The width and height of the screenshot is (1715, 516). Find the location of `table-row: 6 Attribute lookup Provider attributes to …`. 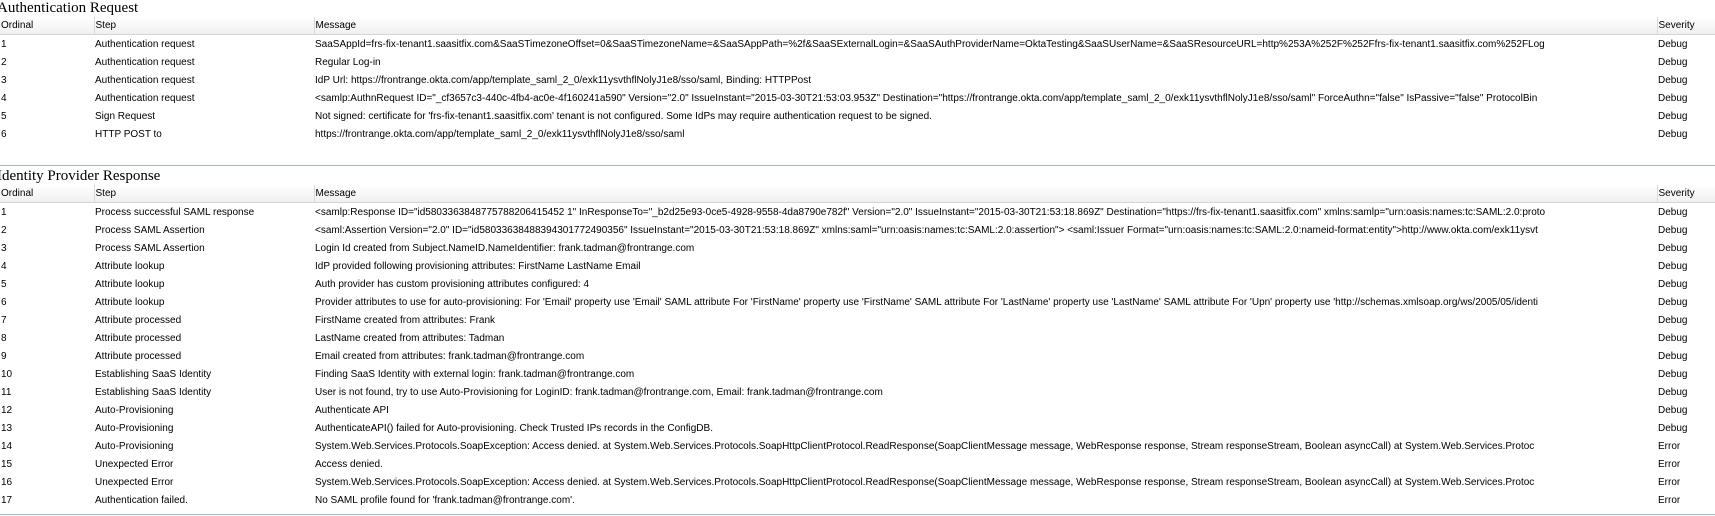

table-row: 6 Attribute lookup Provider attributes to … is located at coordinates (857, 302).